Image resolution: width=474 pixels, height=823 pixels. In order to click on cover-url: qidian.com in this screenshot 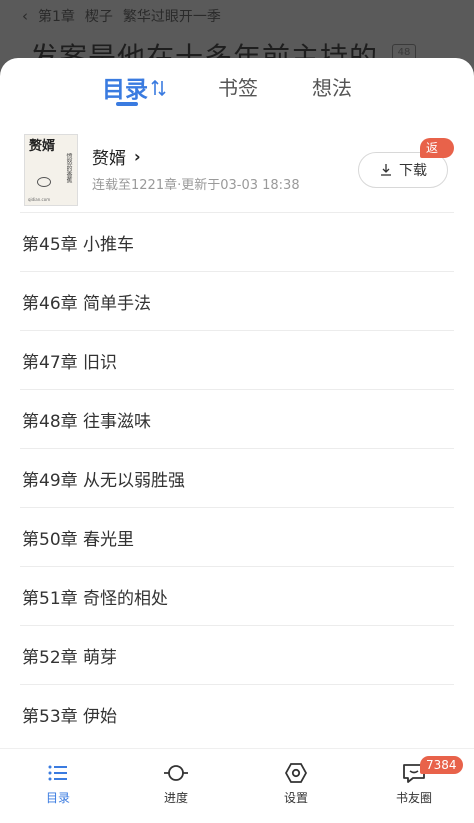, I will do `click(39, 199)`.